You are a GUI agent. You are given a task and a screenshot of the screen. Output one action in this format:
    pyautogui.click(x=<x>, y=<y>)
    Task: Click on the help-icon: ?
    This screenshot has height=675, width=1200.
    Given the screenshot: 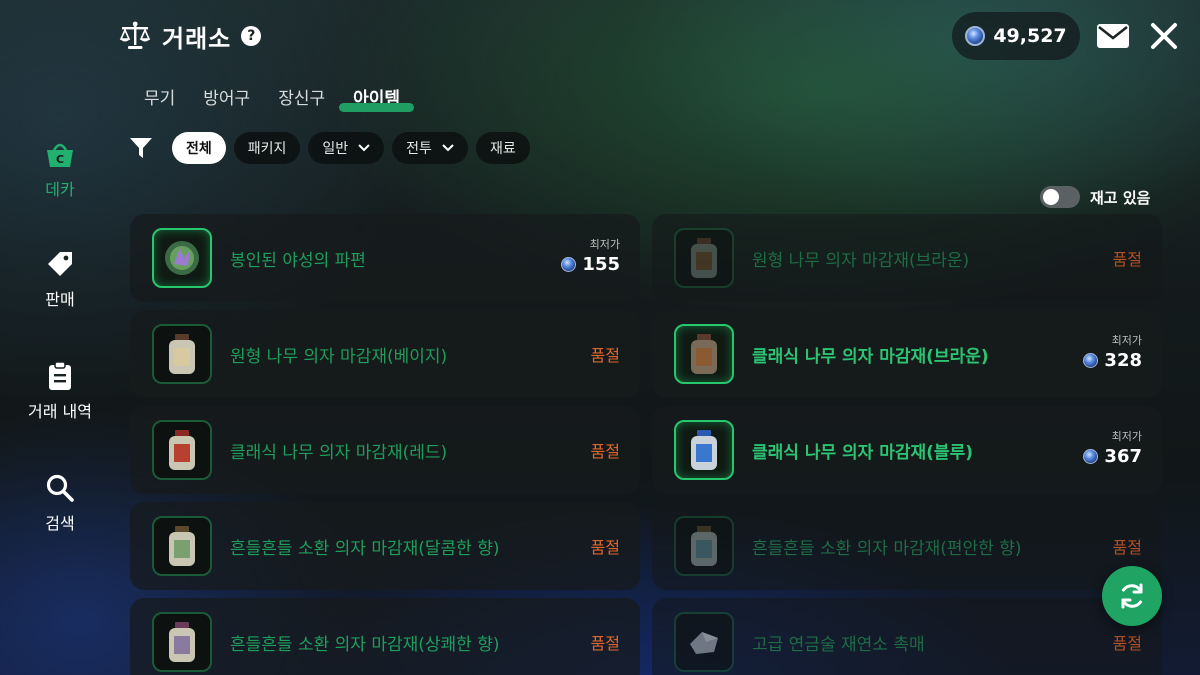 What is the action you would take?
    pyautogui.click(x=251, y=36)
    